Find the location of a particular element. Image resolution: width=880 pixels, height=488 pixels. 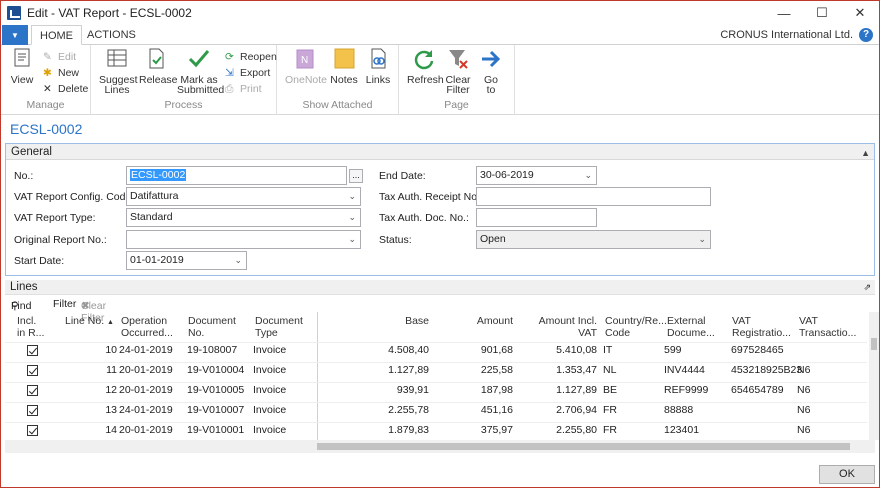

expand-icon: ⇗ is located at coordinates (867, 287).